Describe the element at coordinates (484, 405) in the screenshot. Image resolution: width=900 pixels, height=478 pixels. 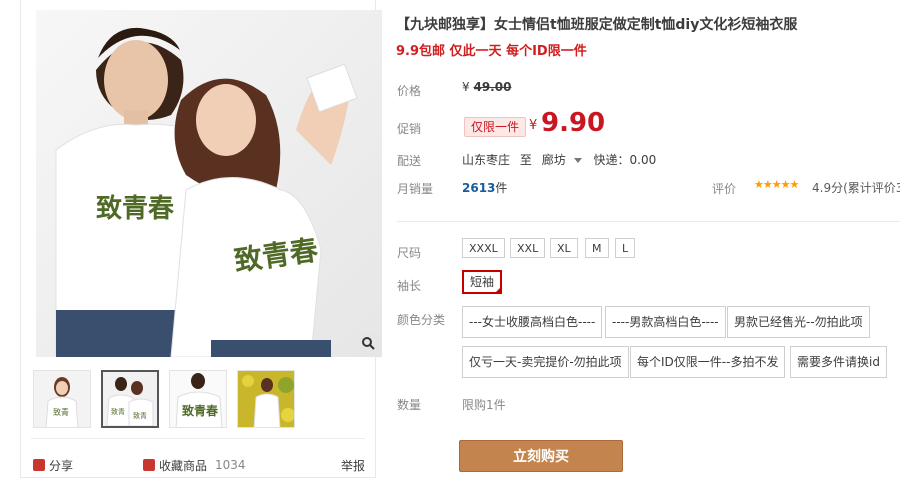
I see `quantity-limit: 限购1件` at that location.